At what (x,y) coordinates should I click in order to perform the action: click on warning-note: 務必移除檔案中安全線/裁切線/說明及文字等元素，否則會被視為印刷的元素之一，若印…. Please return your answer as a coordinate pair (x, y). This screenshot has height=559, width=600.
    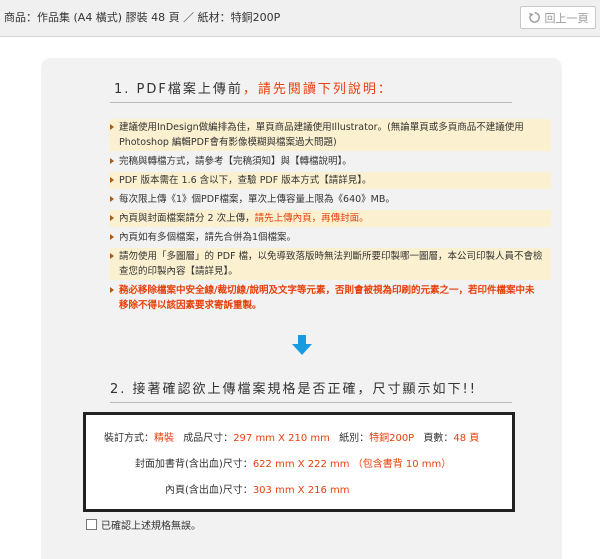
    Looking at the image, I should click on (330, 298).